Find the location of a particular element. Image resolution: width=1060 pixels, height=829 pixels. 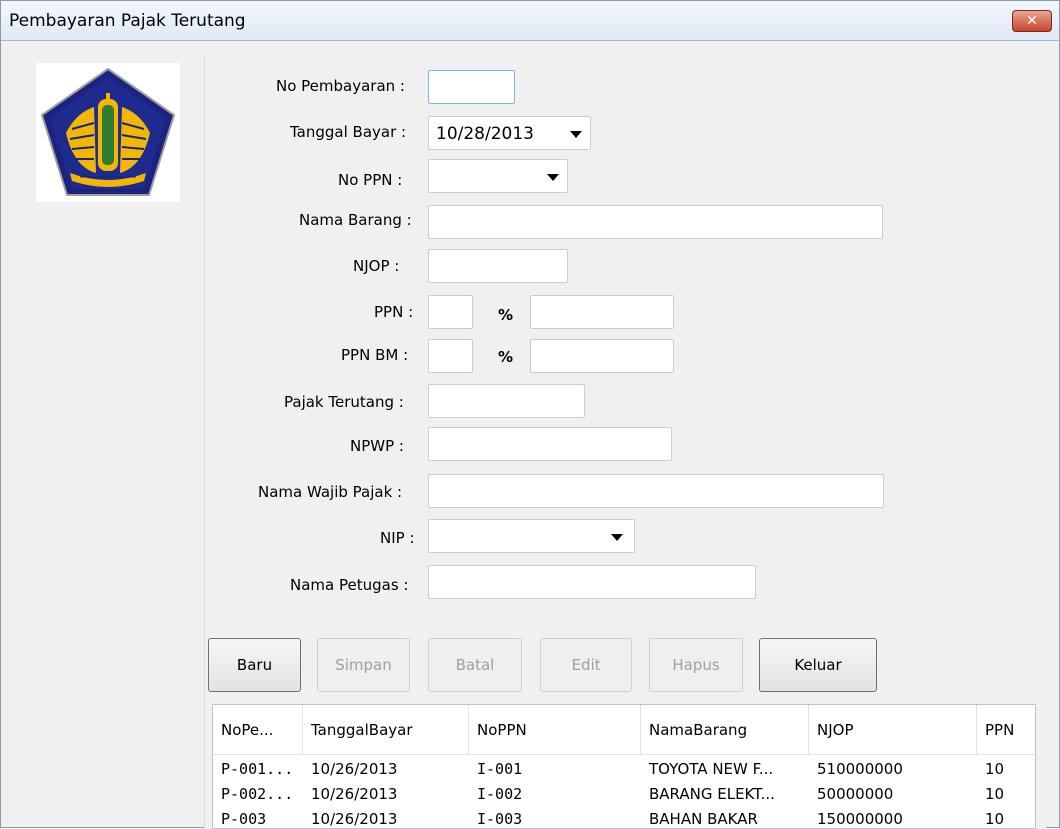

ppnbm-percent-sign: % is located at coordinates (506, 357).